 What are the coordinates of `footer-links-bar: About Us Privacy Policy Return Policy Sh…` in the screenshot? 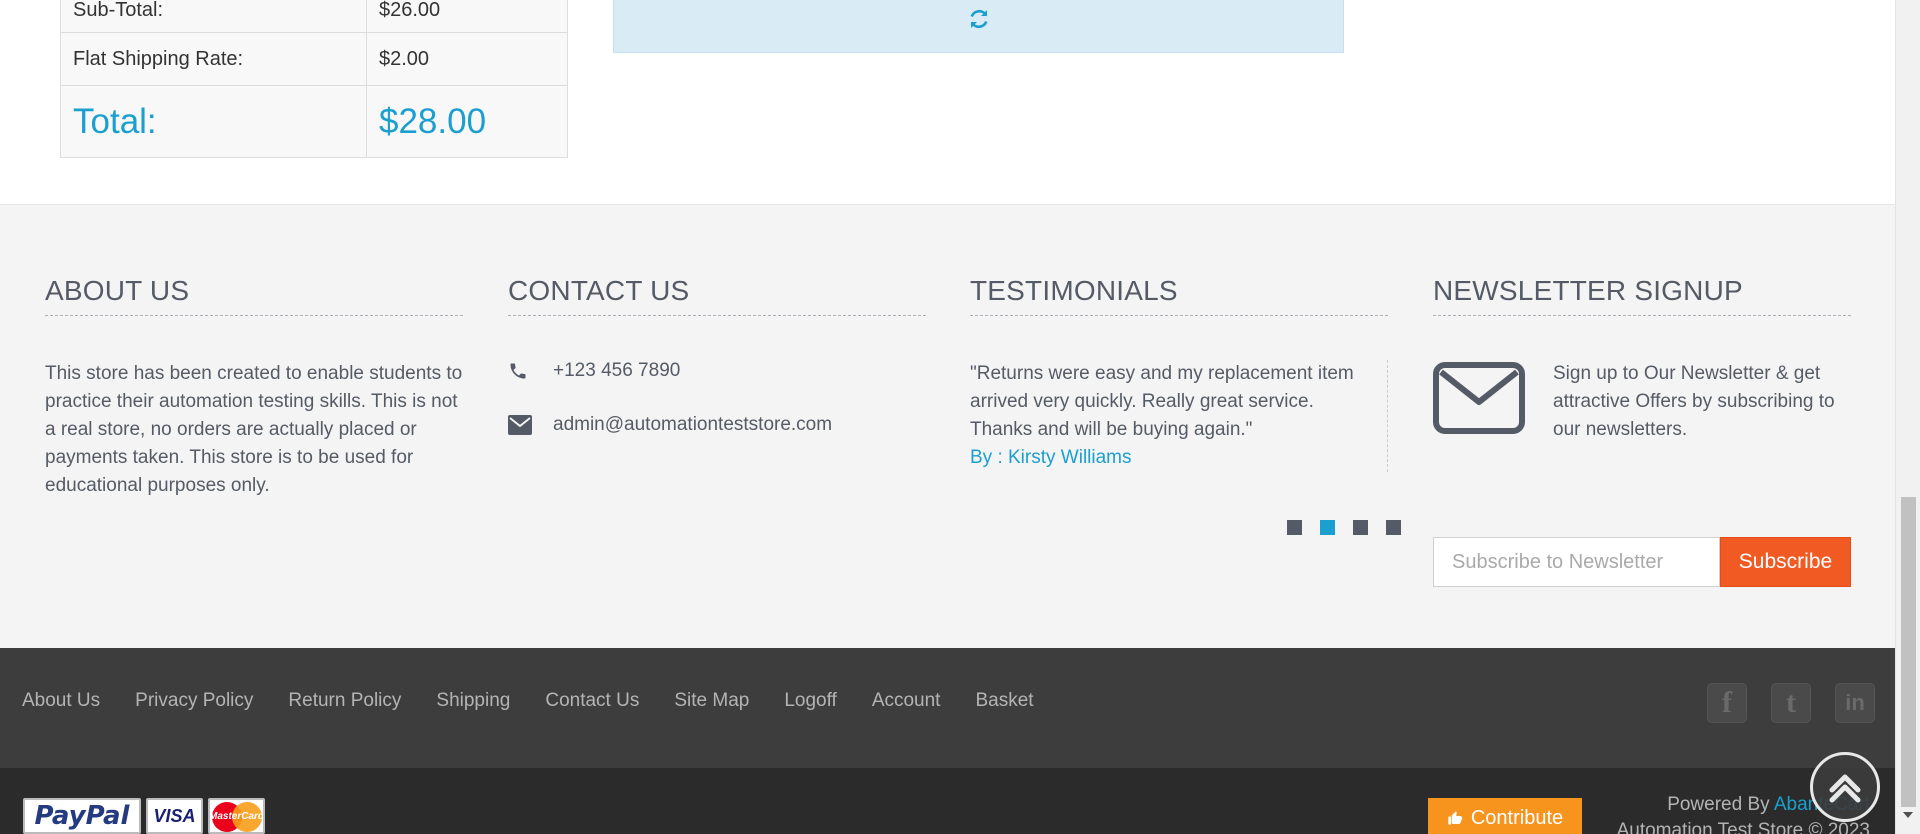 It's located at (947, 708).